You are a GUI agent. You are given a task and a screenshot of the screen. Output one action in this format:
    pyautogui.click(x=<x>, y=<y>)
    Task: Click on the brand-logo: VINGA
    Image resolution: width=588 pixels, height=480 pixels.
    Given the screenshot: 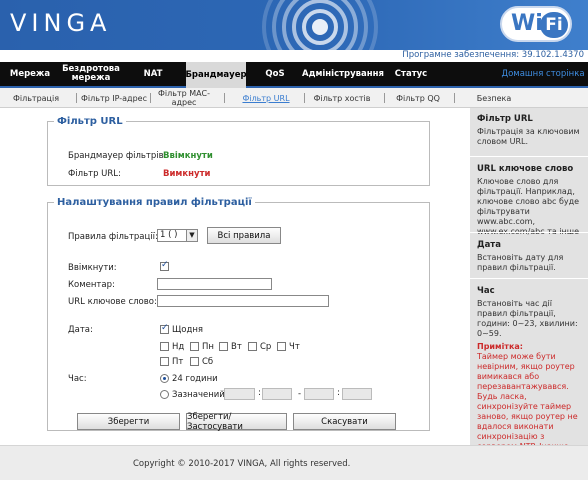 What is the action you would take?
    pyautogui.click(x=61, y=23)
    